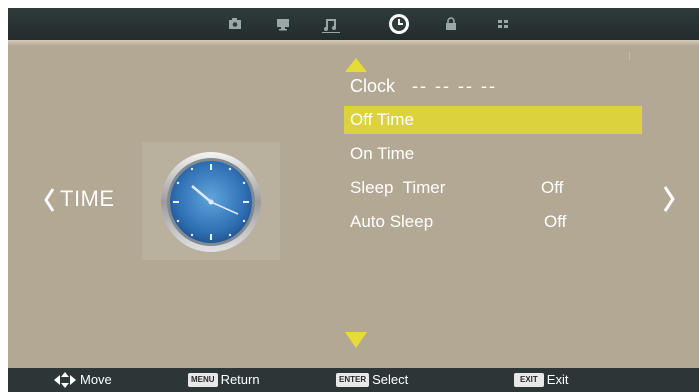 This screenshot has height=392, width=699. I want to click on top-tab-bar, so click(353, 24).